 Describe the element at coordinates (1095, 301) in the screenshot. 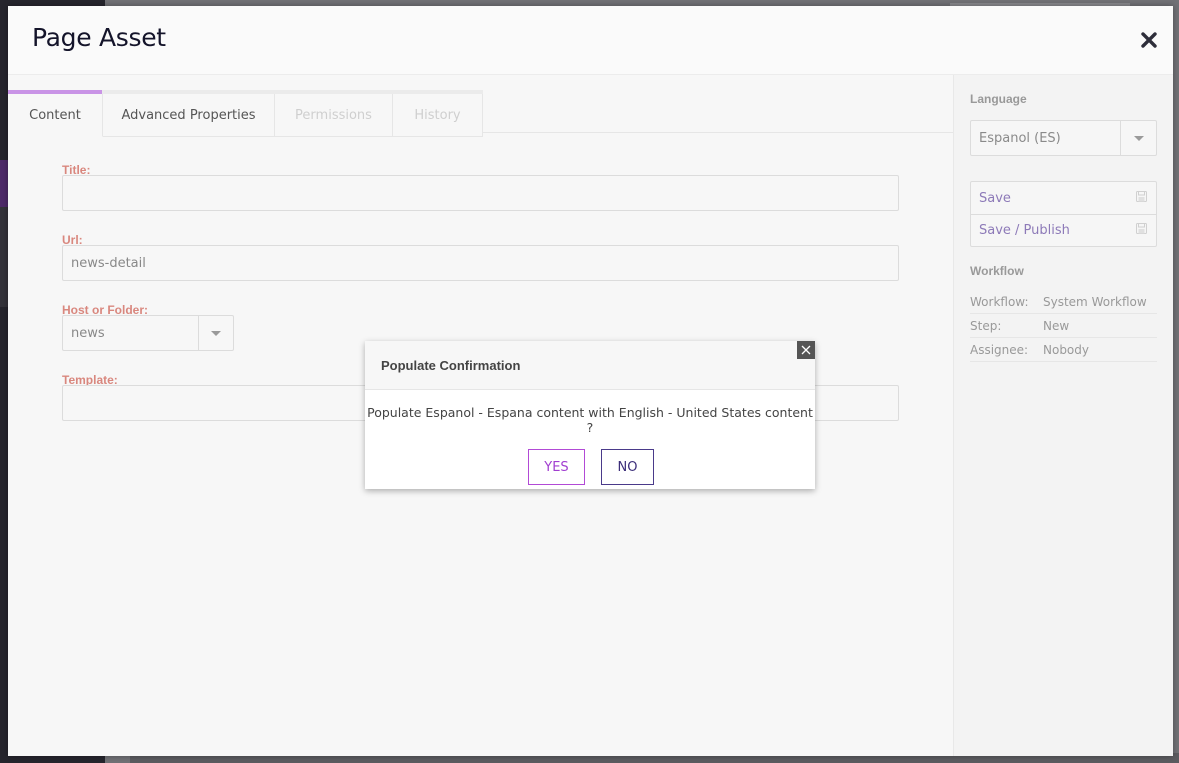

I see `workflow-value: System Workflow` at that location.